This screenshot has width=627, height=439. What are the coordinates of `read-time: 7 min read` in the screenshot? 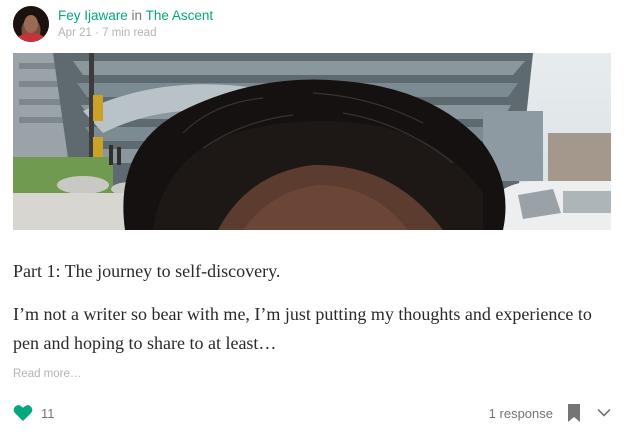 It's located at (129, 33).